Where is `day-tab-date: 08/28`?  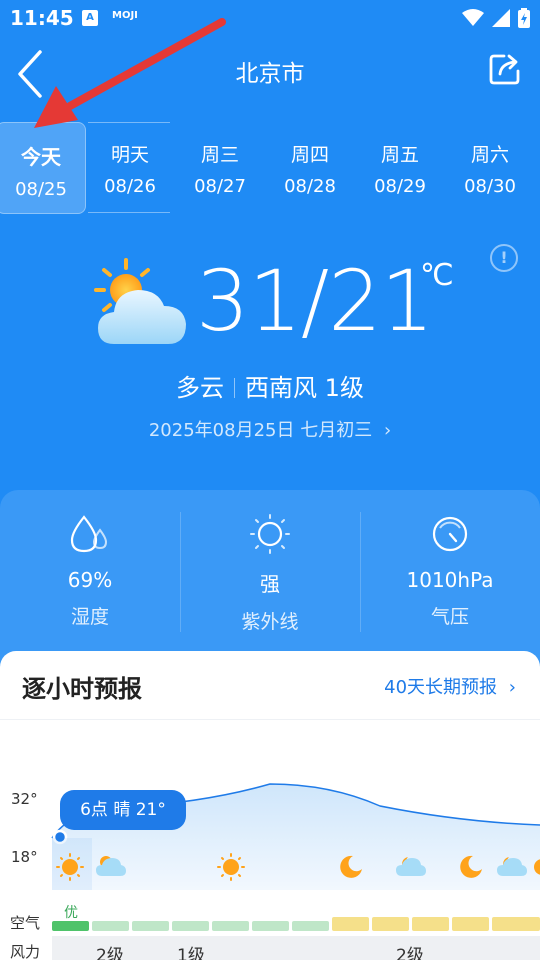 day-tab-date: 08/28 is located at coordinates (310, 186).